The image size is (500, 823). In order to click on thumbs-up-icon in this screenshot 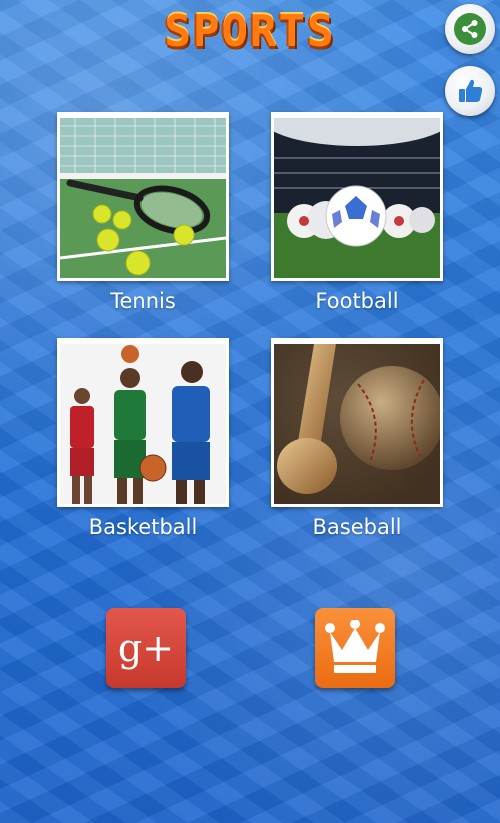, I will do `click(471, 90)`.